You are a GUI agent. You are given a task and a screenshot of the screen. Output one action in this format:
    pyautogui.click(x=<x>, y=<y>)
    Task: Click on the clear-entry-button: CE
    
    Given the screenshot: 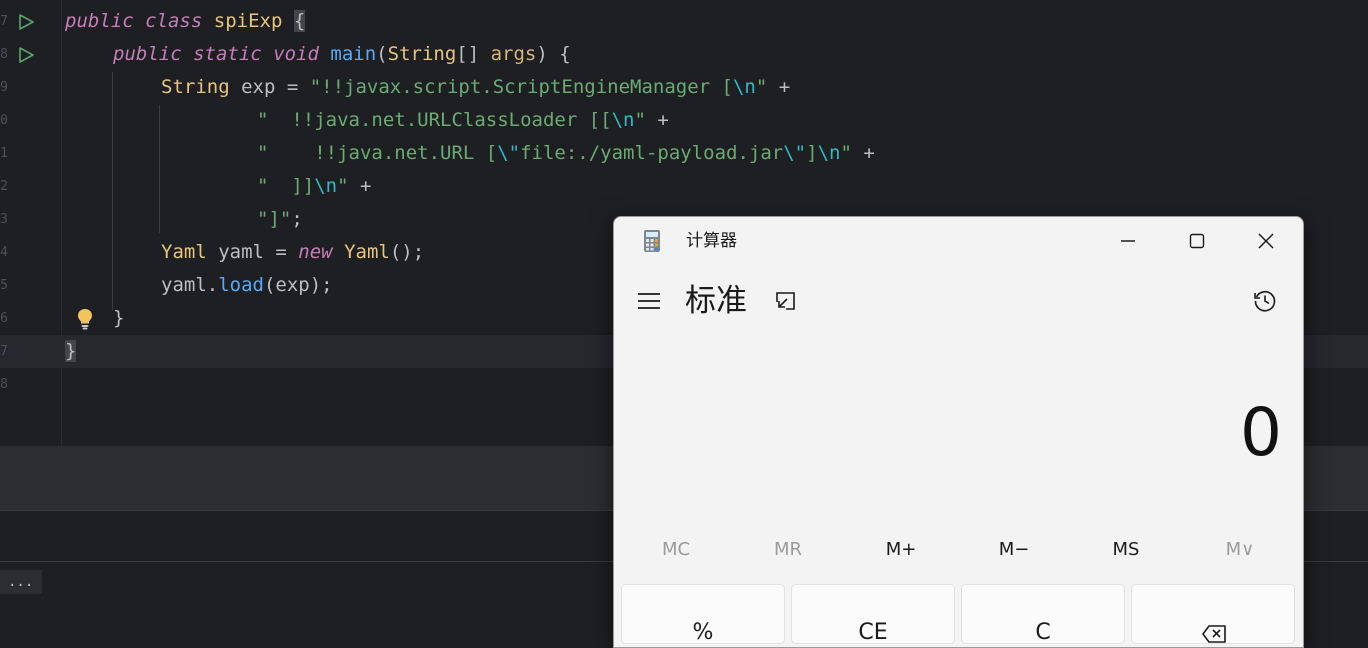 What is the action you would take?
    pyautogui.click(x=873, y=614)
    